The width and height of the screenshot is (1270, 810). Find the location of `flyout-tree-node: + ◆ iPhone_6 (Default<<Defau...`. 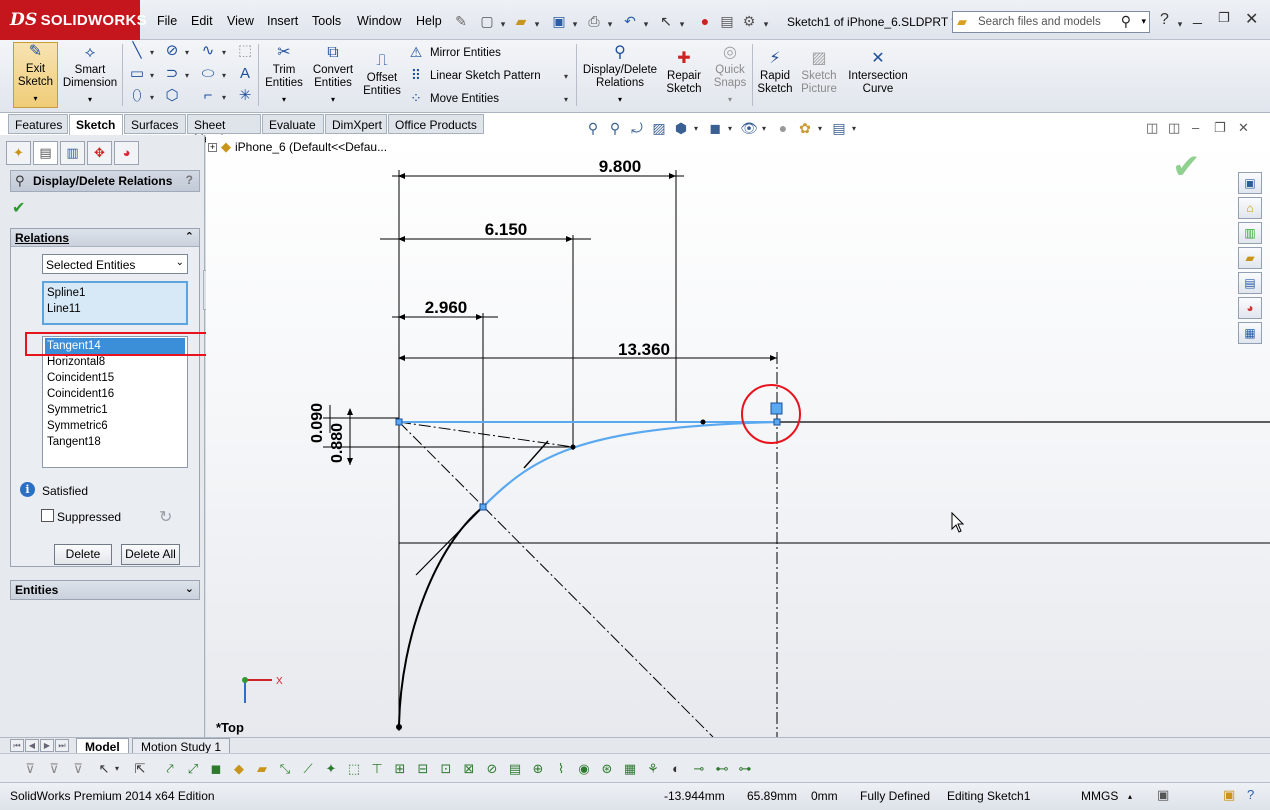

flyout-tree-node: + ◆ iPhone_6 (Default<<Defau... is located at coordinates (297, 147).